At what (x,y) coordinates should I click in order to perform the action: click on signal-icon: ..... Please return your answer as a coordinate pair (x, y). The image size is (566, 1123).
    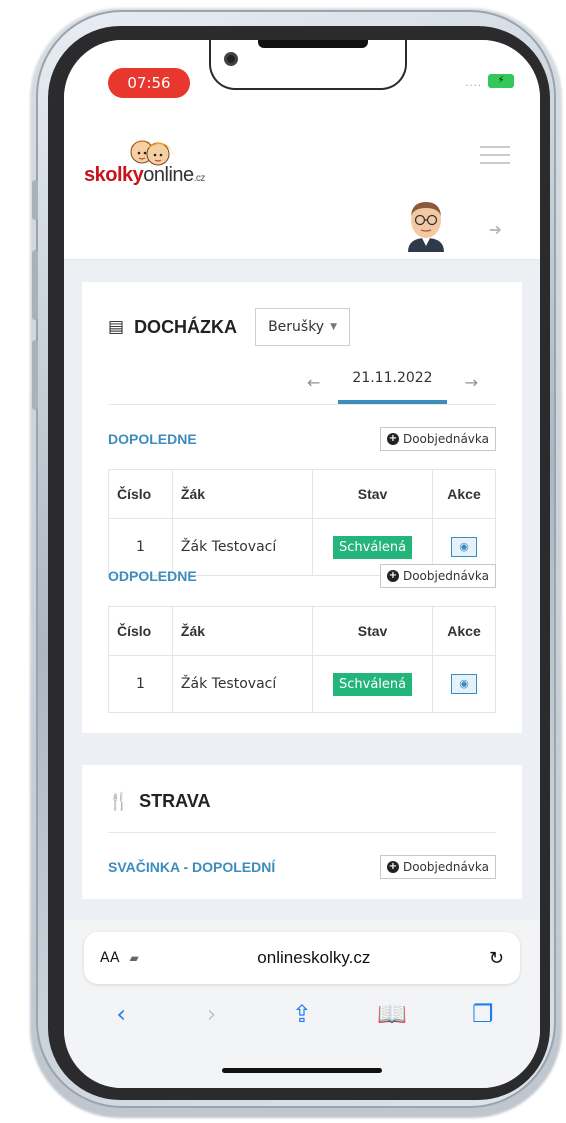
    Looking at the image, I should click on (473, 83).